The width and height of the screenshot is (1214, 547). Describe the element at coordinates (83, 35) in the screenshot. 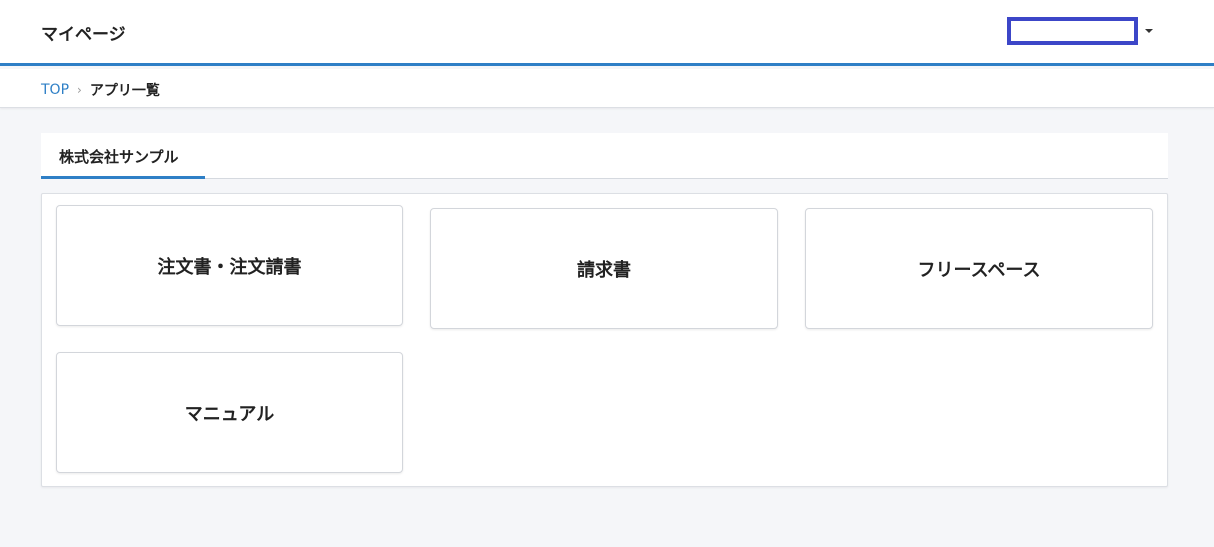

I see `page-title: マイページ` at that location.